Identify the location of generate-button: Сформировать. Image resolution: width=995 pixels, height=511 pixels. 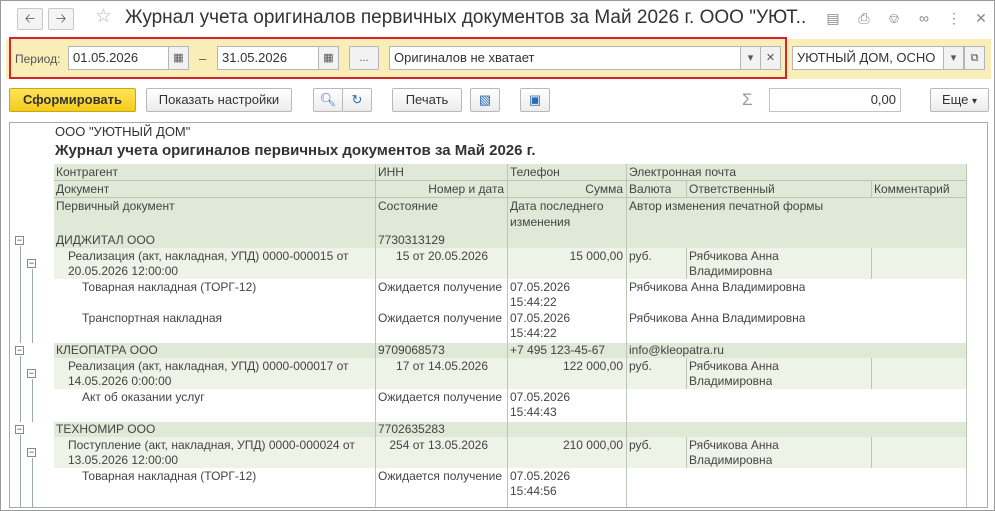
(72, 100).